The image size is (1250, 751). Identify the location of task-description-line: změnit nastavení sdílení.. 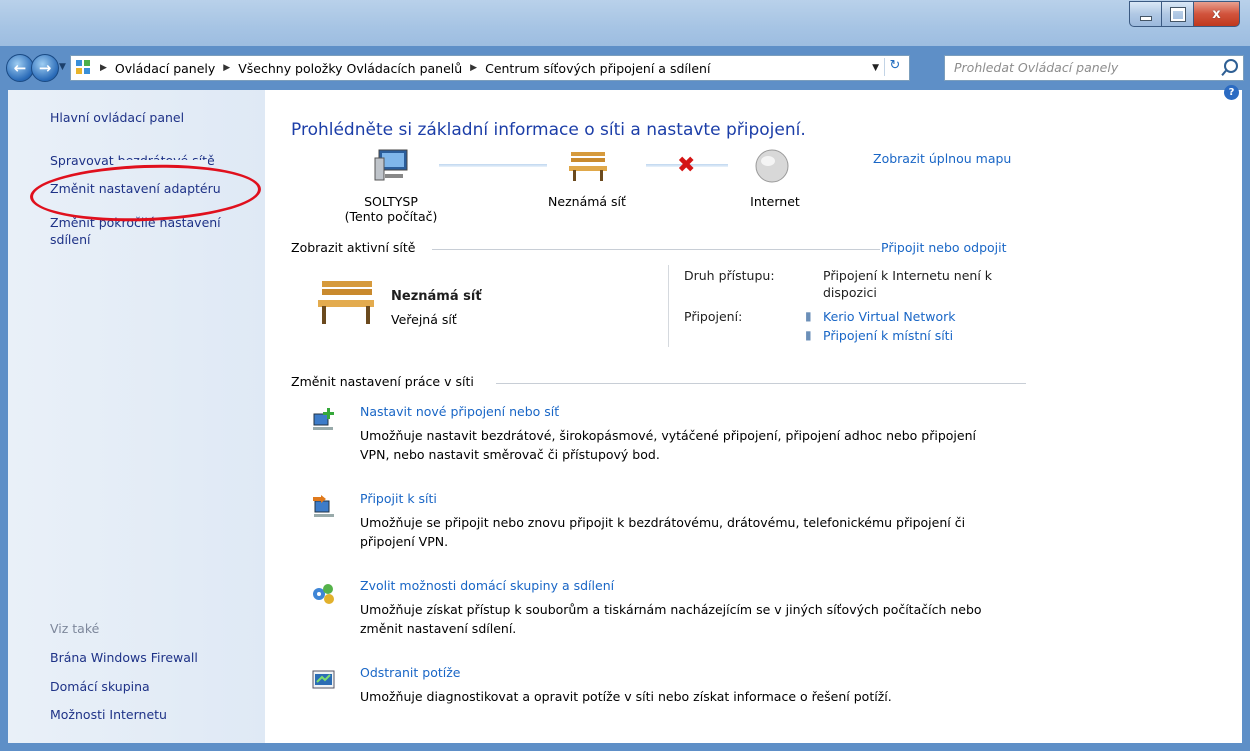
(438, 628).